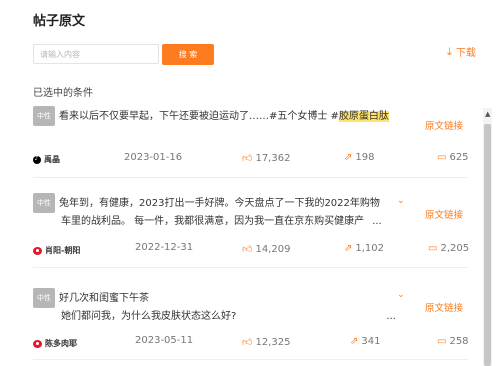 This screenshot has width=500, height=366. What do you see at coordinates (199, 116) in the screenshot?
I see `post-text-line1: 看来以后不仅要早起，下午还要被迫运动了……#五个女博士 #` at bounding box center [199, 116].